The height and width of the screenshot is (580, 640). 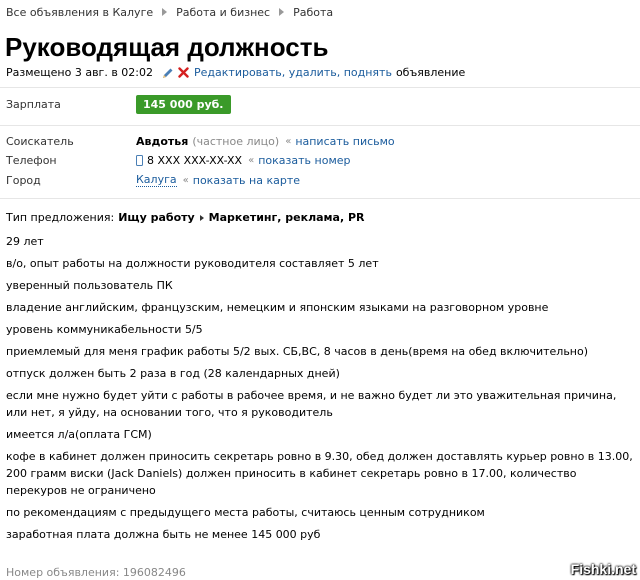 What do you see at coordinates (79, 434) in the screenshot?
I see `desc-paragraph: имеется л/а(оплата ГСМ)` at bounding box center [79, 434].